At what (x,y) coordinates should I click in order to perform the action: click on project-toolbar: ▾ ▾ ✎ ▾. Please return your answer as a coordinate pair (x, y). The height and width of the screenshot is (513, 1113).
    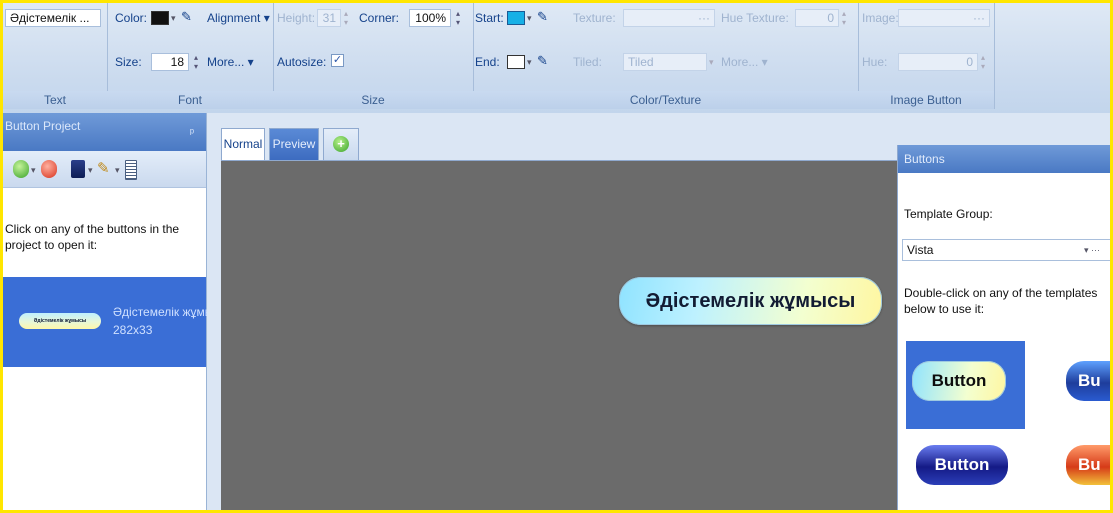
    Looking at the image, I should click on (104, 169).